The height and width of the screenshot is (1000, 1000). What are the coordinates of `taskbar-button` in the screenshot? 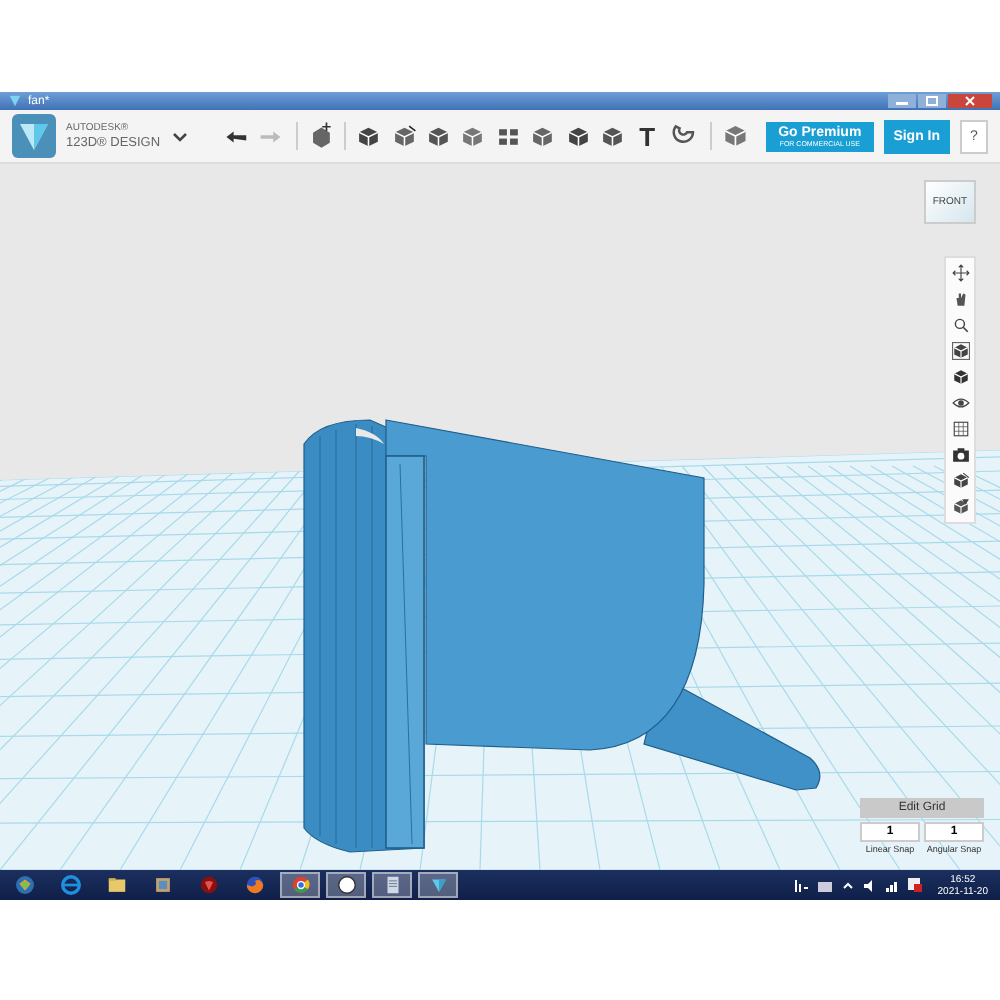 It's located at (346, 885).